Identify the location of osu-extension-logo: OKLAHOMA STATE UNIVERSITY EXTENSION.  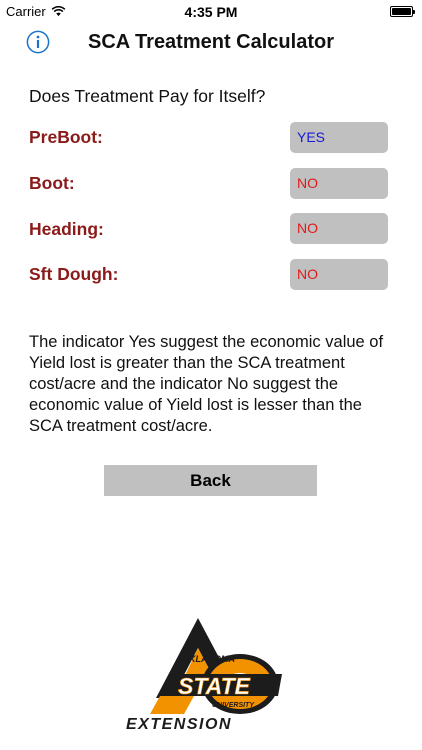
(204, 675).